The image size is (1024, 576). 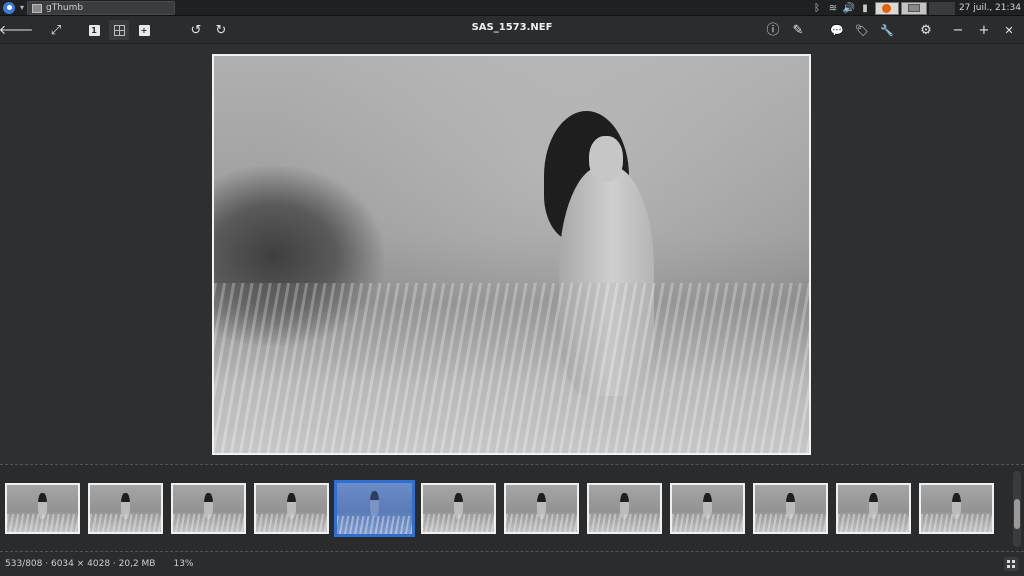 I want to click on thumbnail-selected, so click(x=374, y=508).